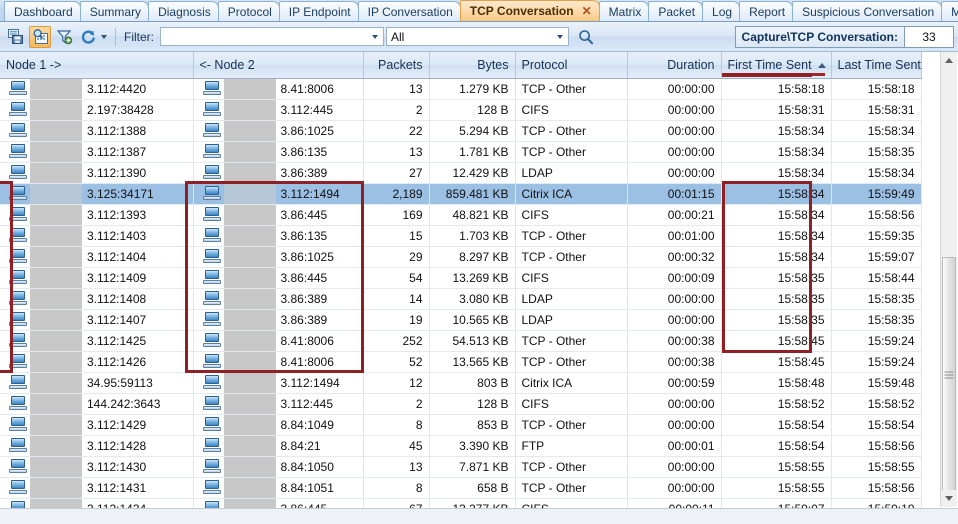 Image resolution: width=958 pixels, height=524 pixels. Describe the element at coordinates (876, 362) in the screenshot. I see `cell-last: 15:59:24` at that location.